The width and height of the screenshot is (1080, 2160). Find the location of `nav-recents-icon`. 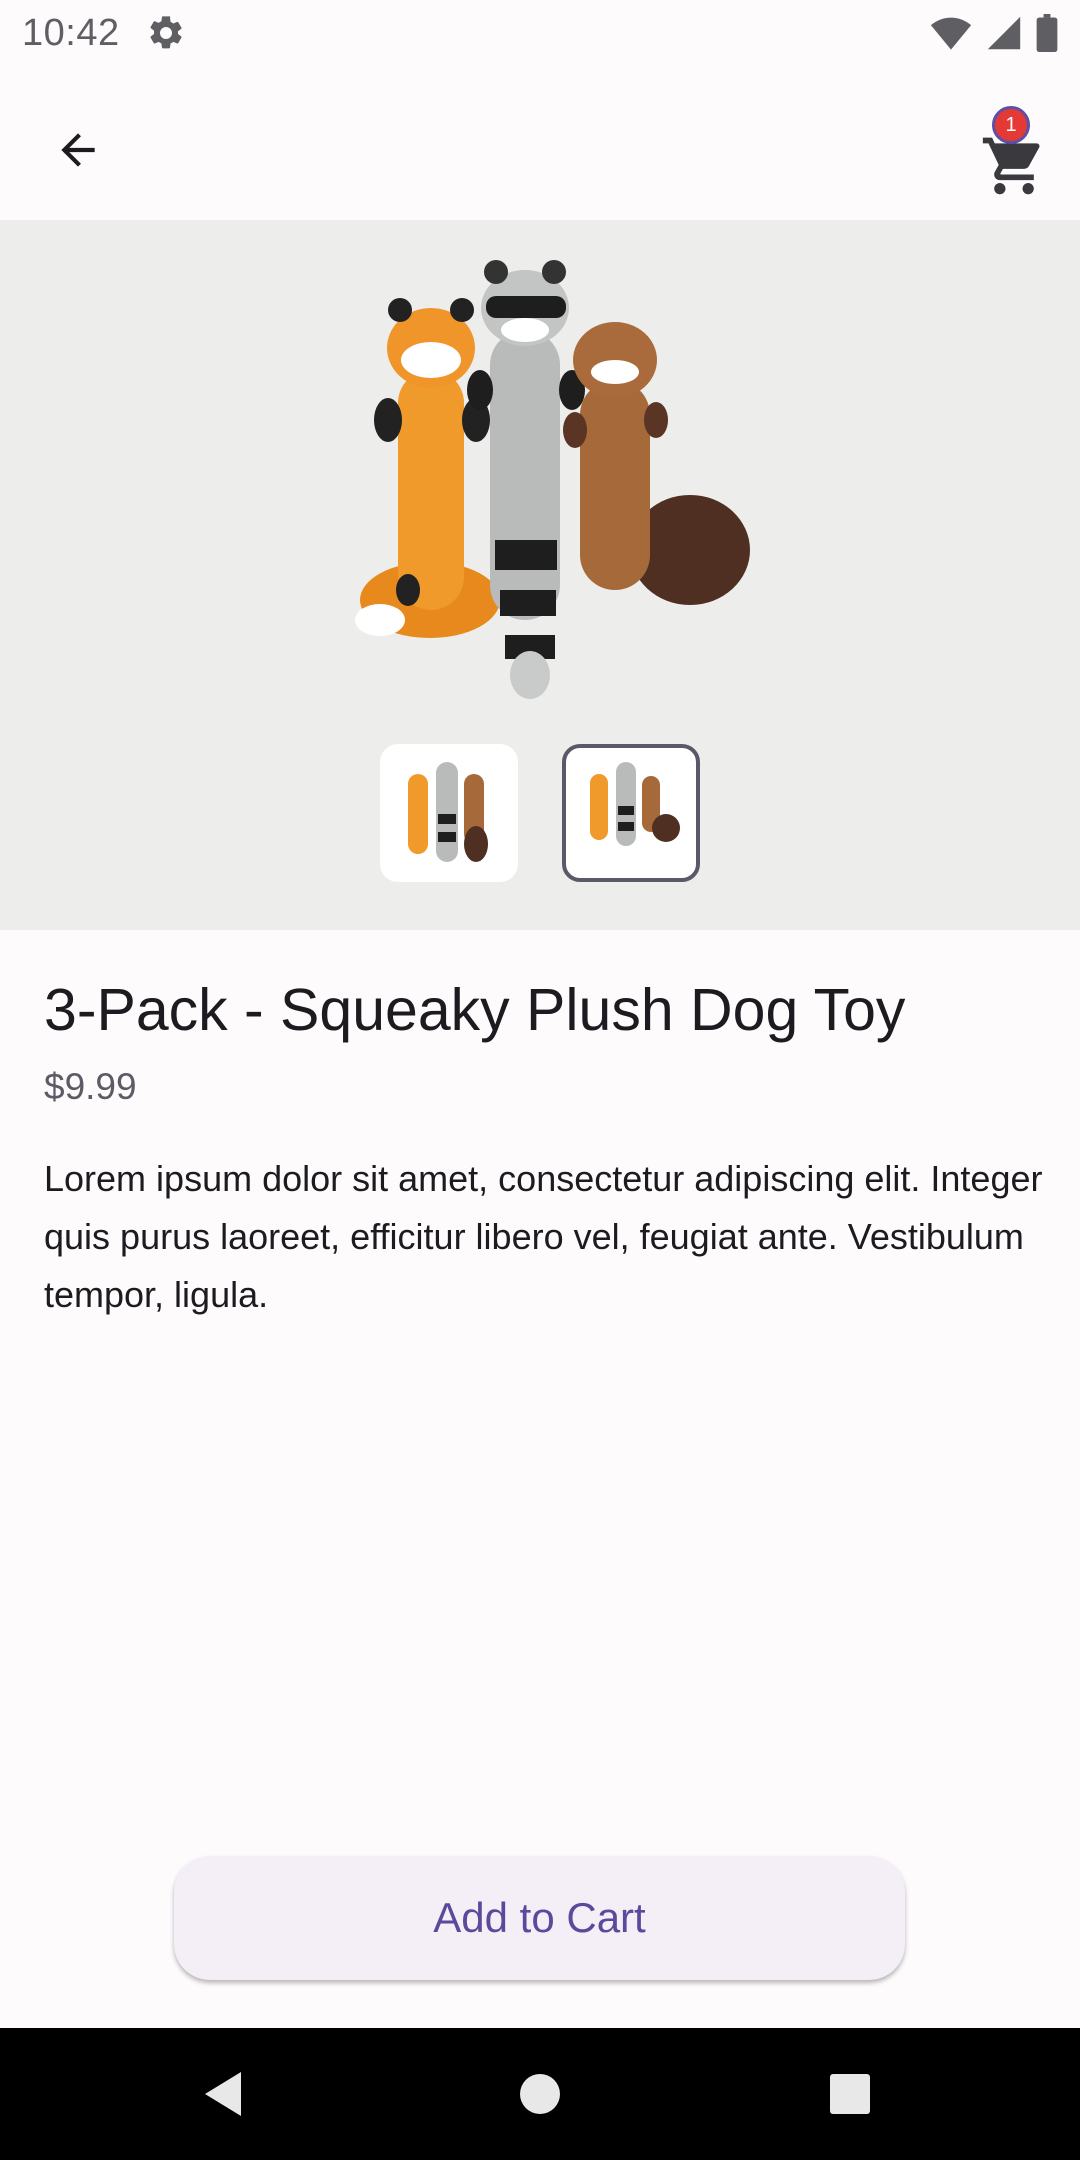

nav-recents-icon is located at coordinates (850, 2094).